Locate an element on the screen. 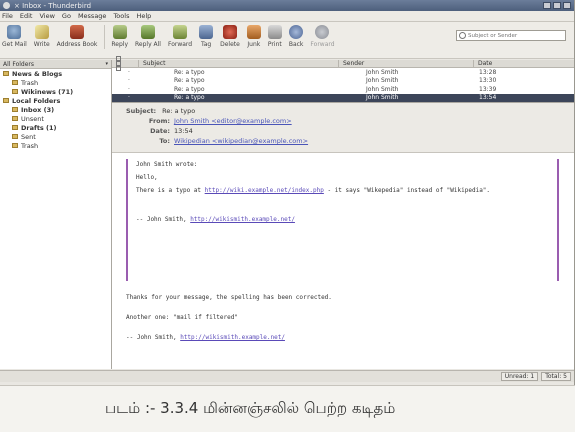 The image size is (575, 432). column-subject: Subject is located at coordinates (238, 63).